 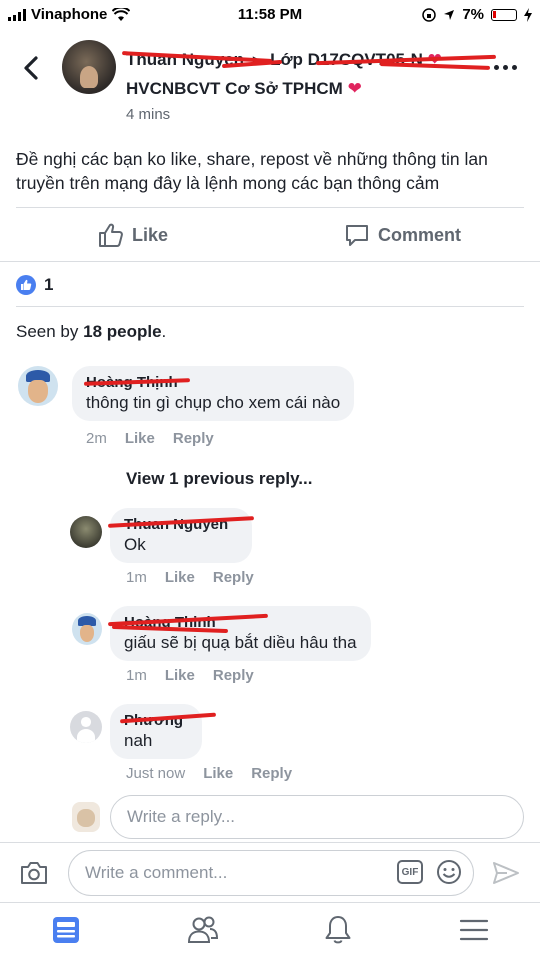 I want to click on tab-notifications, so click(x=338, y=930).